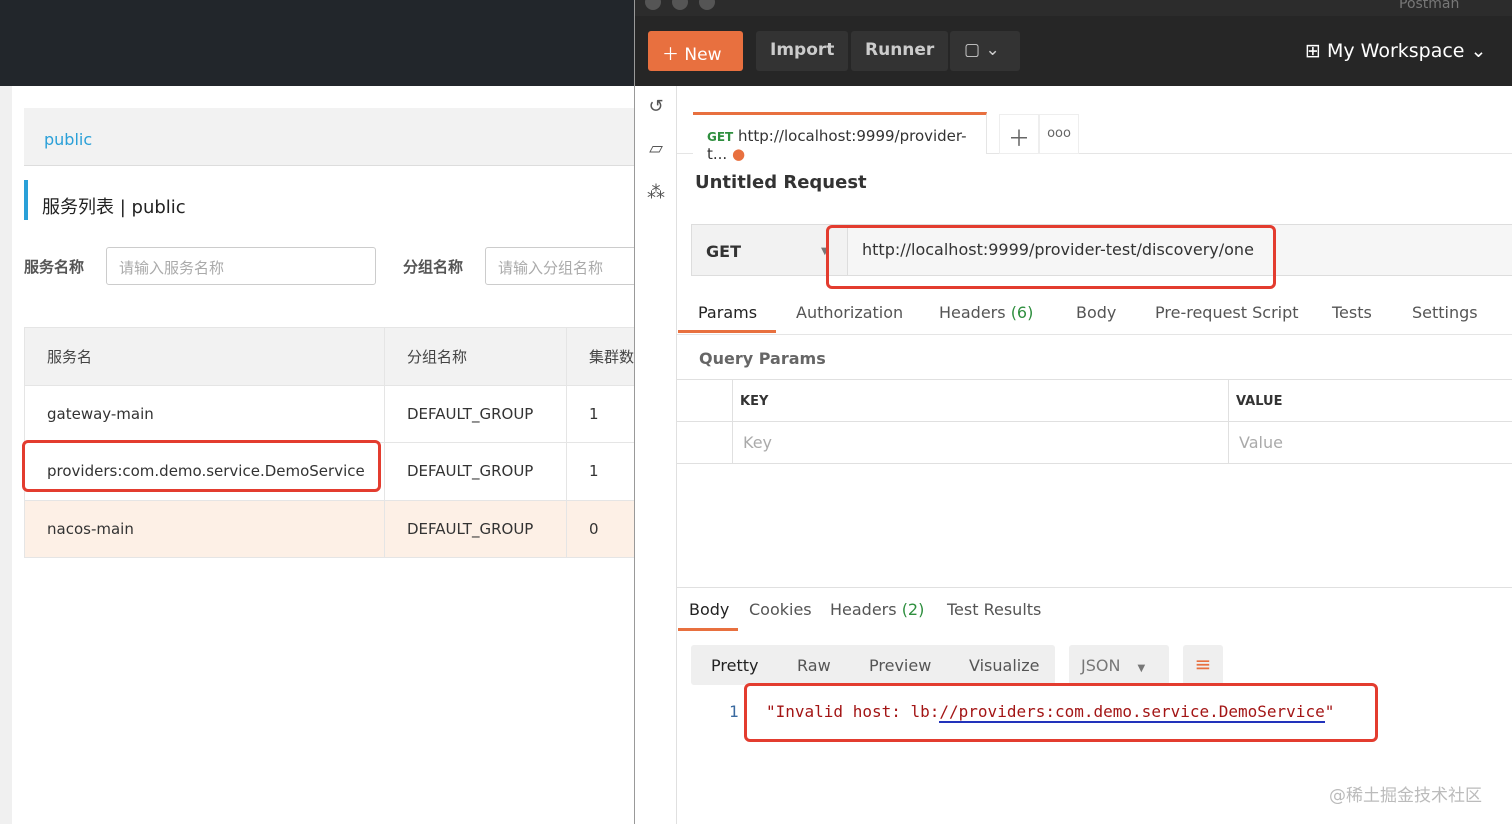 This screenshot has height=824, width=1512. I want to click on import-button: Import, so click(802, 51).